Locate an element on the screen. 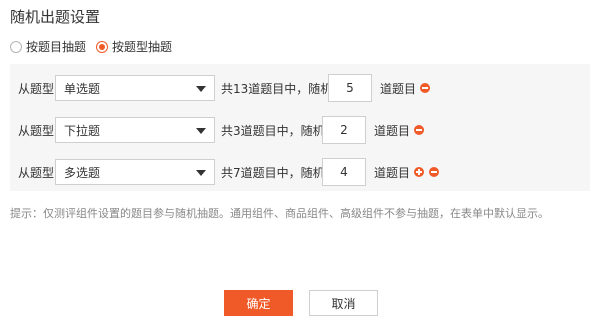 This screenshot has width=600, height=326. plus-icon is located at coordinates (419, 172).